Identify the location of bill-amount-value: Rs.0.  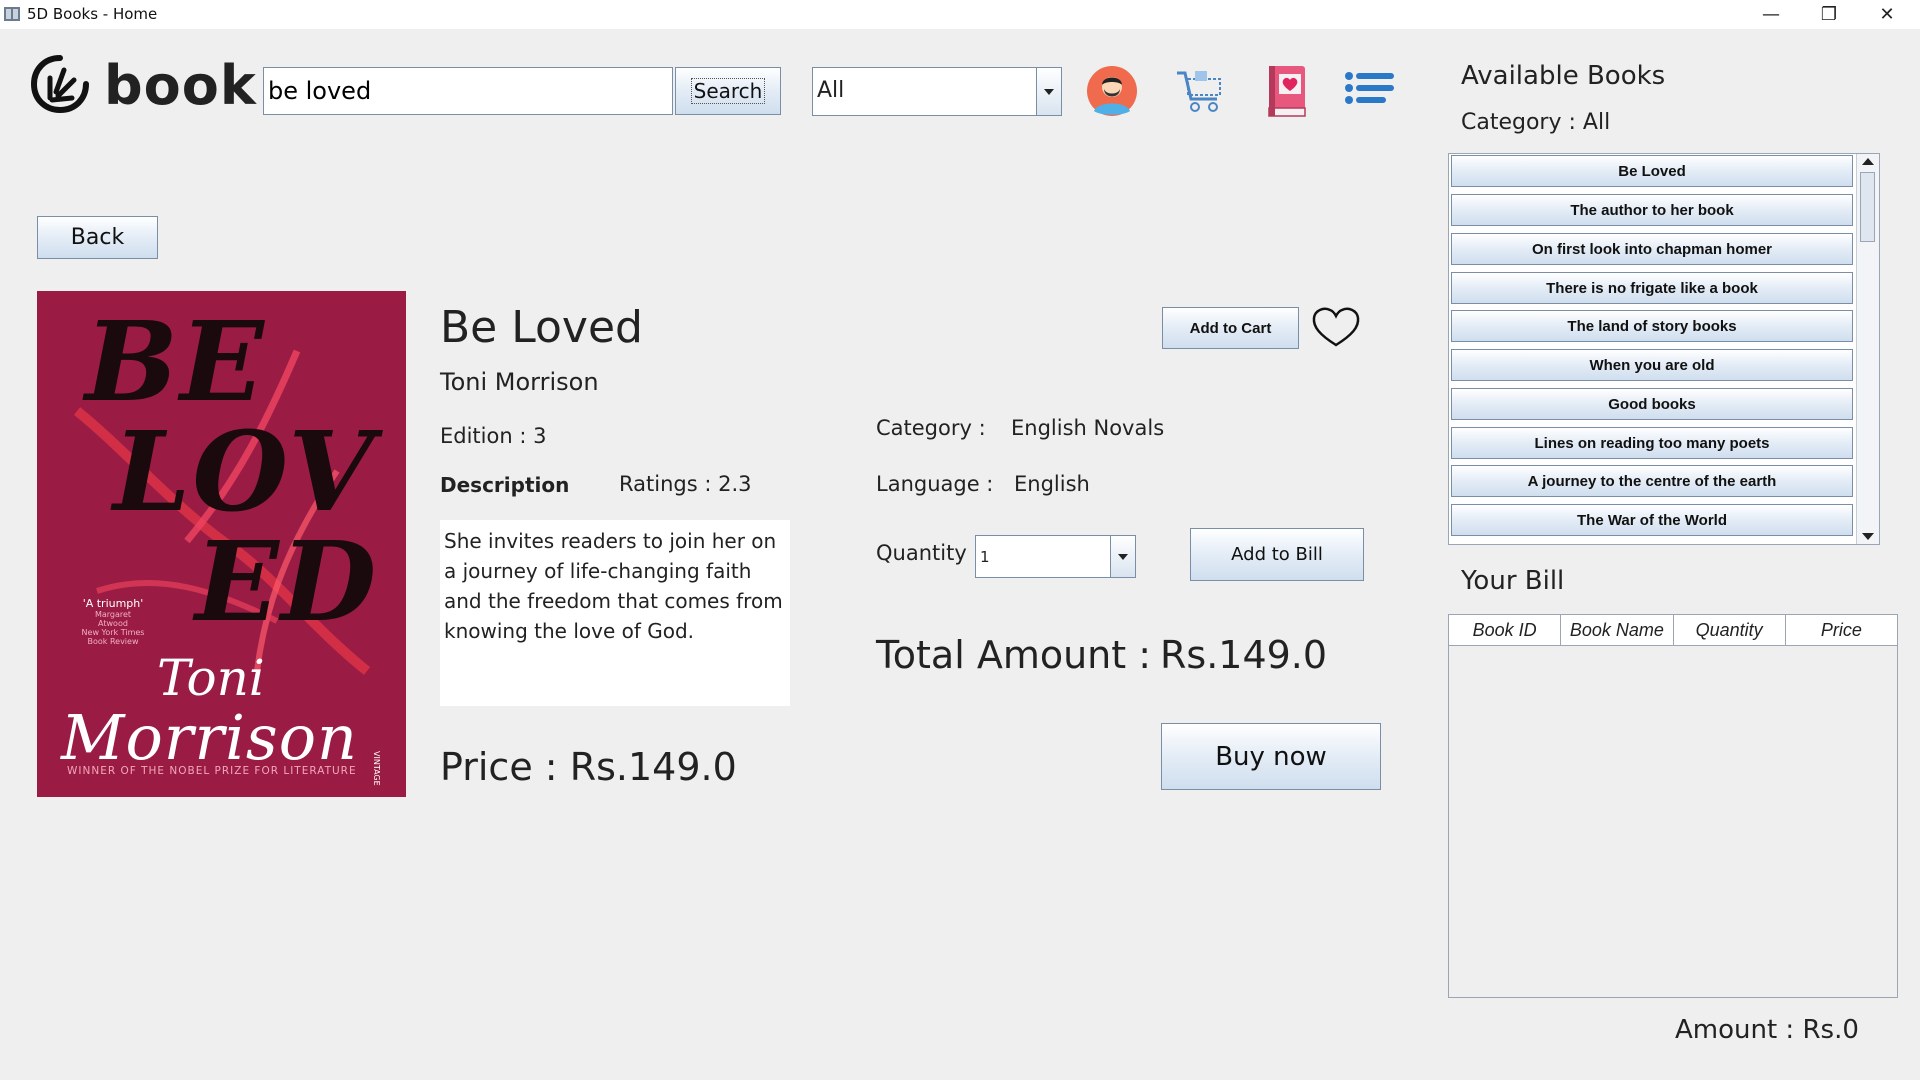
(1830, 1030).